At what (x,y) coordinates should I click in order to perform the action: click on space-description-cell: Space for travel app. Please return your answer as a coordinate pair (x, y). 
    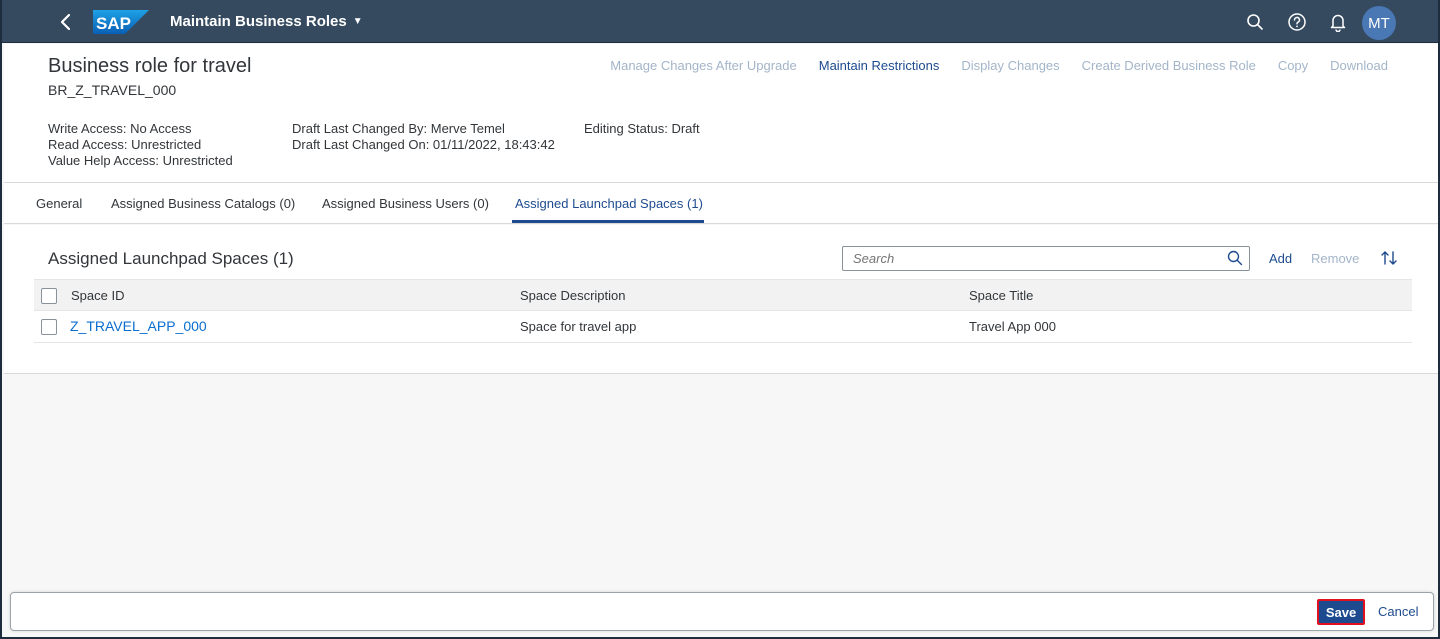
    Looking at the image, I should click on (578, 326).